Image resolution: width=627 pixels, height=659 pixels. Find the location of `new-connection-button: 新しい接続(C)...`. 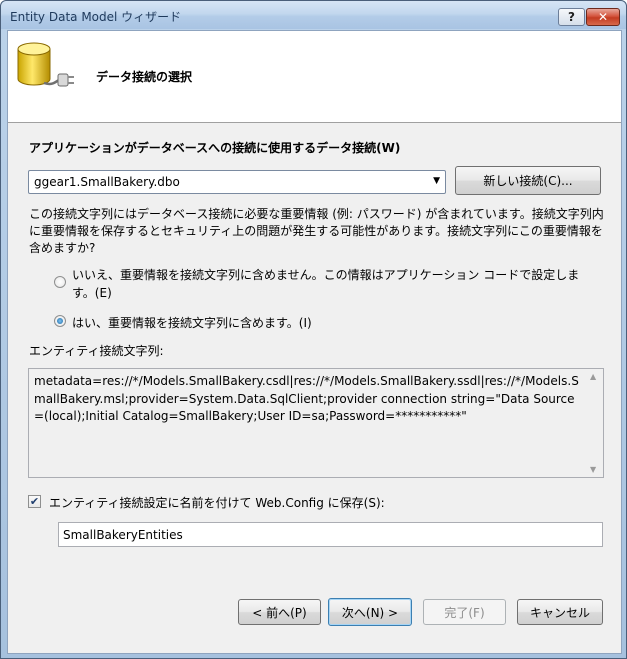

new-connection-button: 新しい接続(C)... is located at coordinates (528, 180).